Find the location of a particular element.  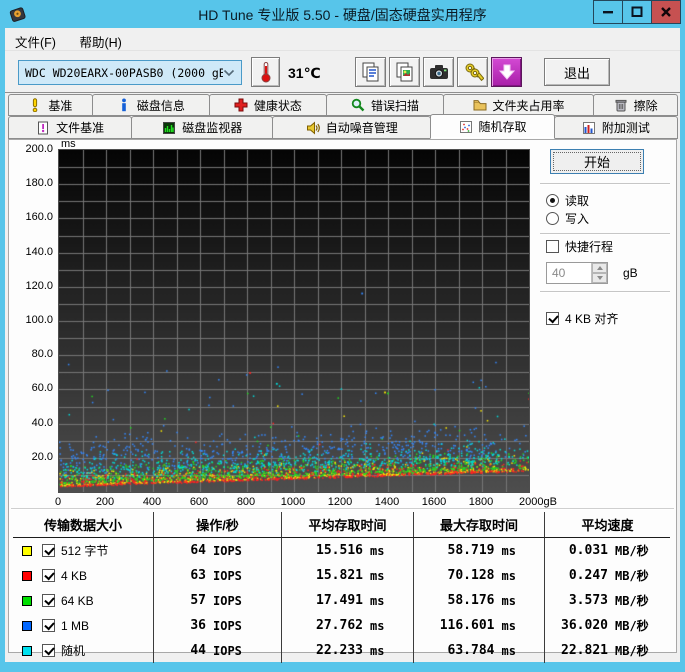

drive-select: WDC WD20EARX-00PASB0 (2000 gB) is located at coordinates (130, 72).